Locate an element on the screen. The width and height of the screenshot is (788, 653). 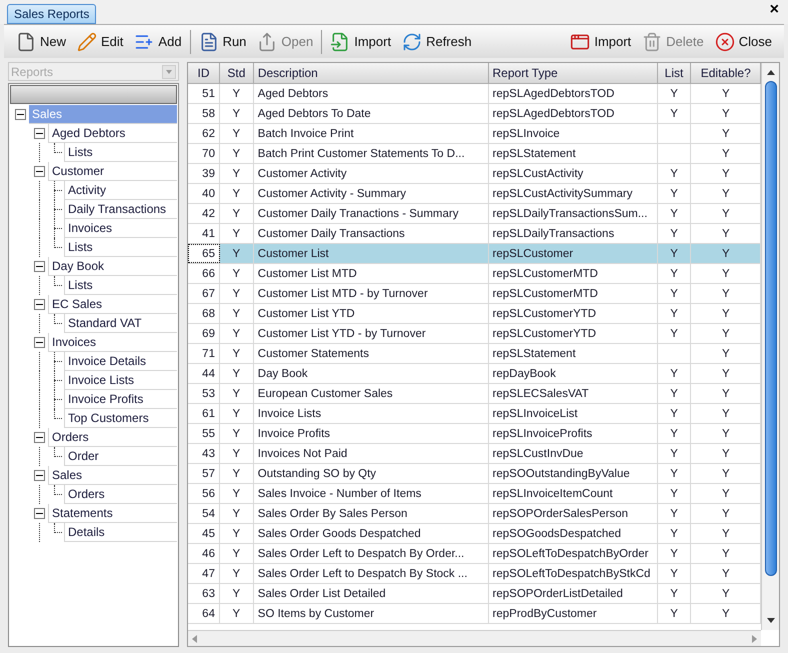
table-row: 43 Y Invoices Not Paid repSLCustInvDue Y Y is located at coordinates (475, 454).